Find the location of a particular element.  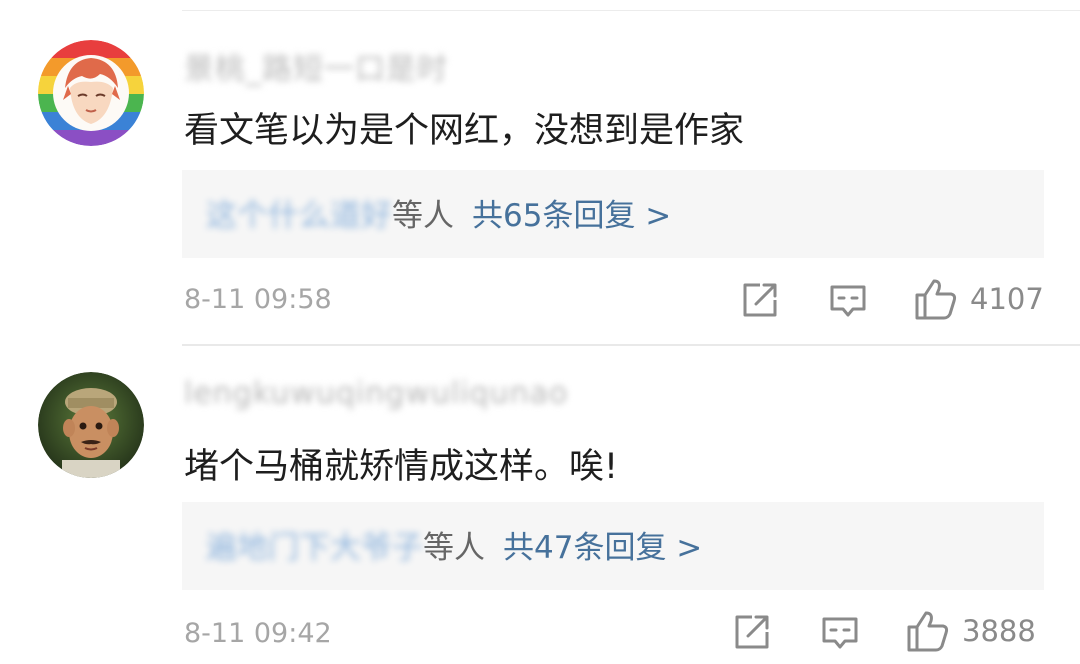

like-count: 4107 is located at coordinates (1007, 299).